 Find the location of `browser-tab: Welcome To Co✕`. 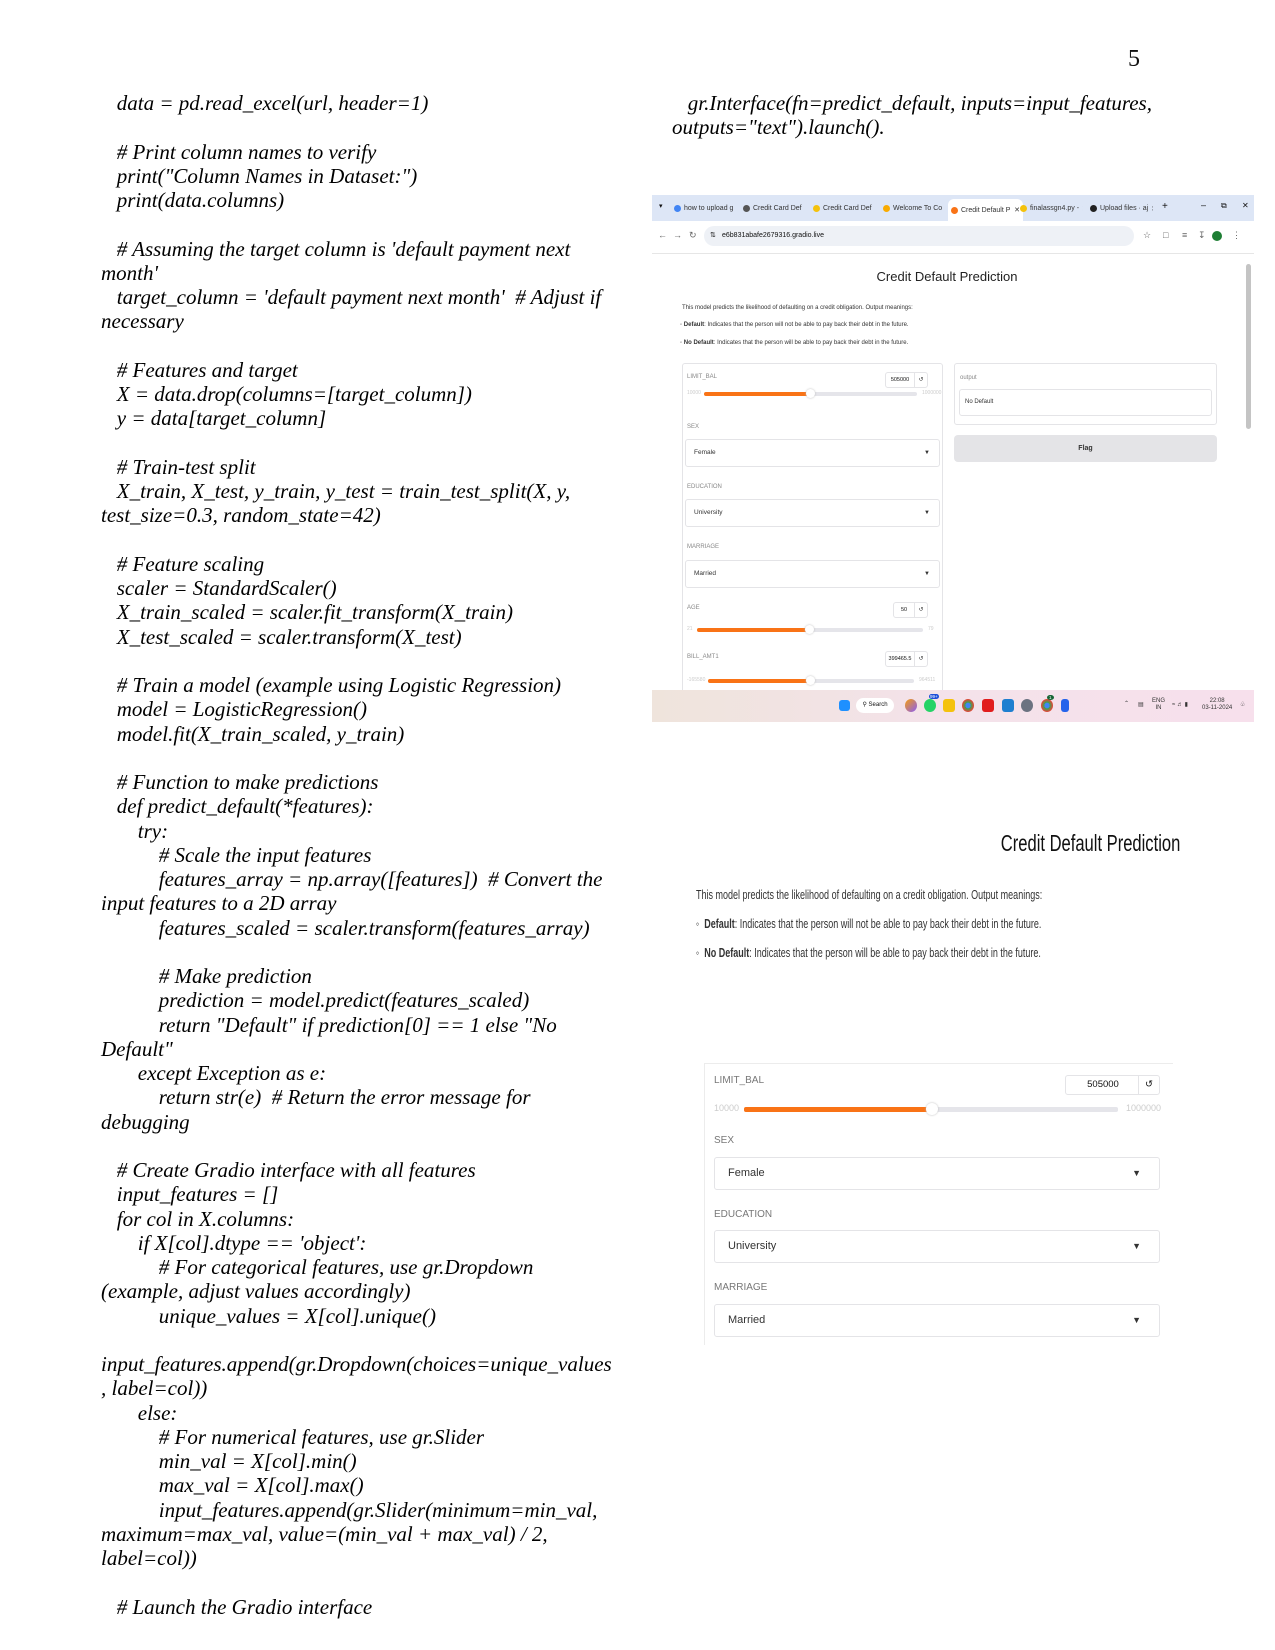

browser-tab: Welcome To Co✕ is located at coordinates (914, 208).